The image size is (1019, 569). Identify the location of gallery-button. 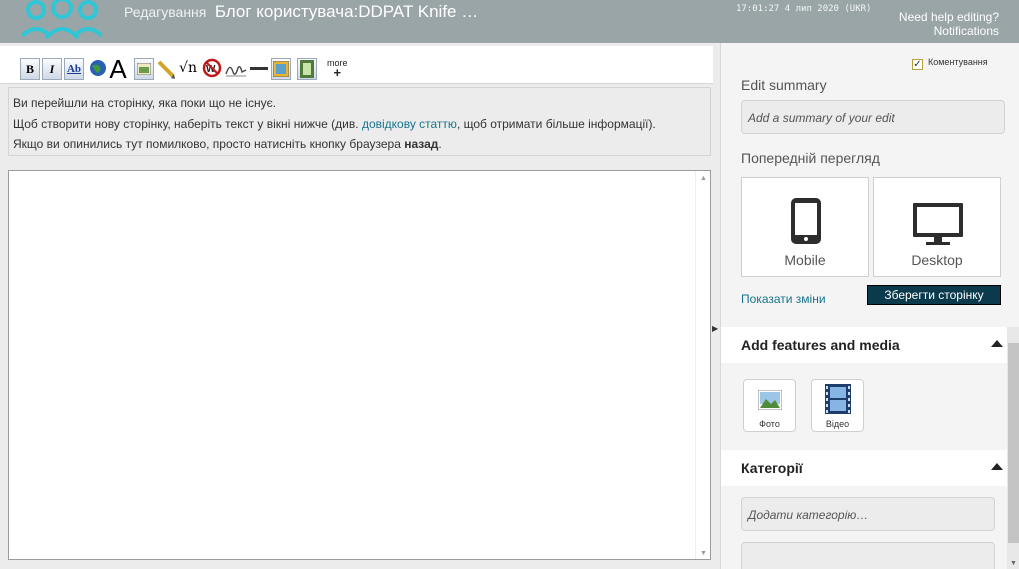
(281, 69).